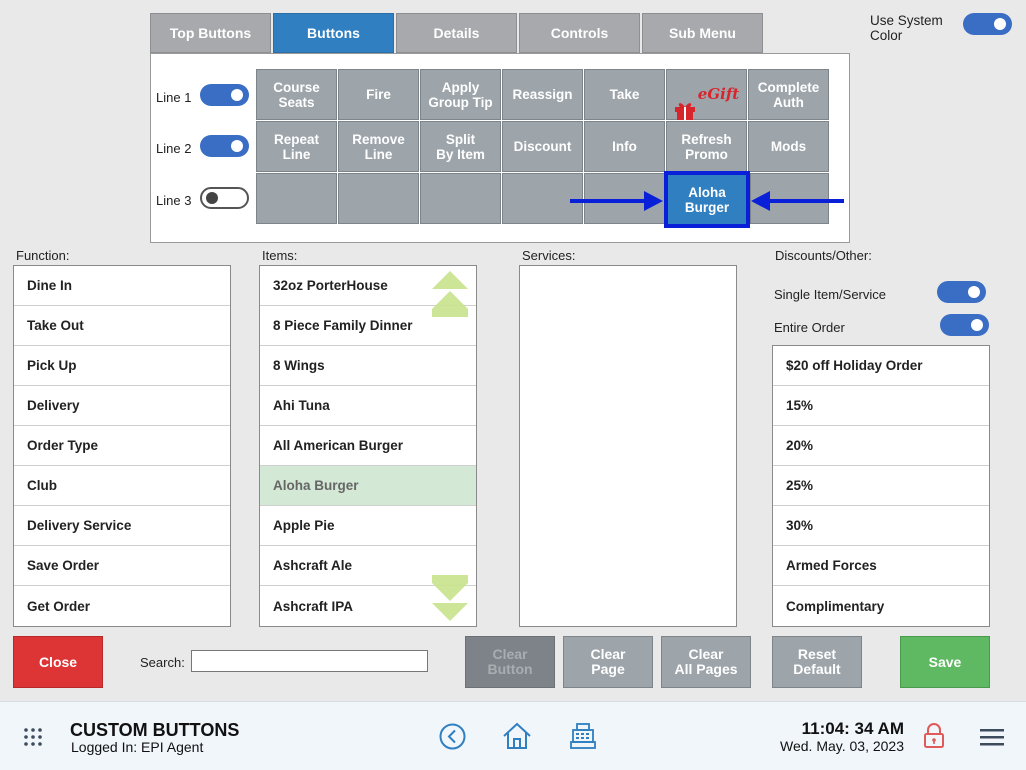 The width and height of the screenshot is (1026, 770). What do you see at coordinates (224, 146) in the screenshot?
I see `line-2-toggle` at bounding box center [224, 146].